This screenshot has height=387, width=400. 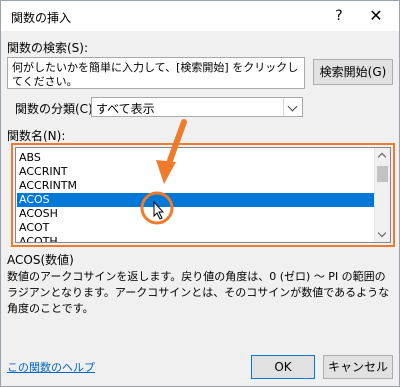 What do you see at coordinates (382, 174) in the screenshot?
I see `scroll-thumb` at bounding box center [382, 174].